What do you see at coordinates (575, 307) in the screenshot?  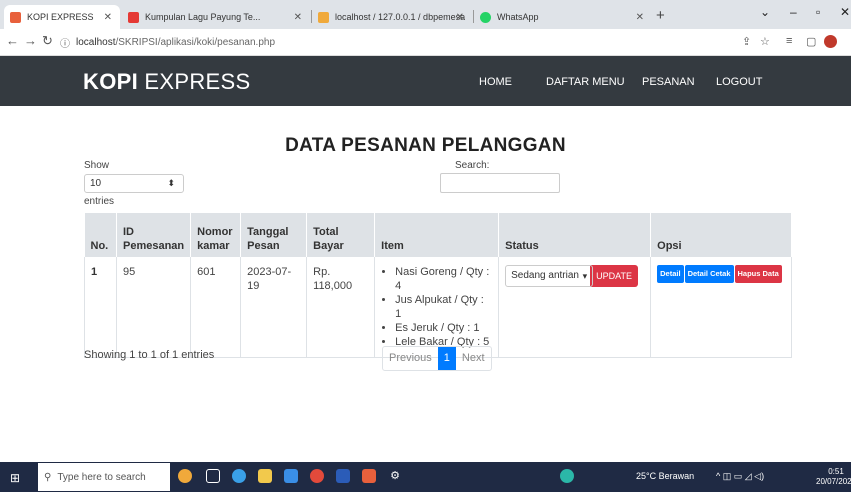 I see `cell-status: Sedang antrian ▾ UPDATE` at bounding box center [575, 307].